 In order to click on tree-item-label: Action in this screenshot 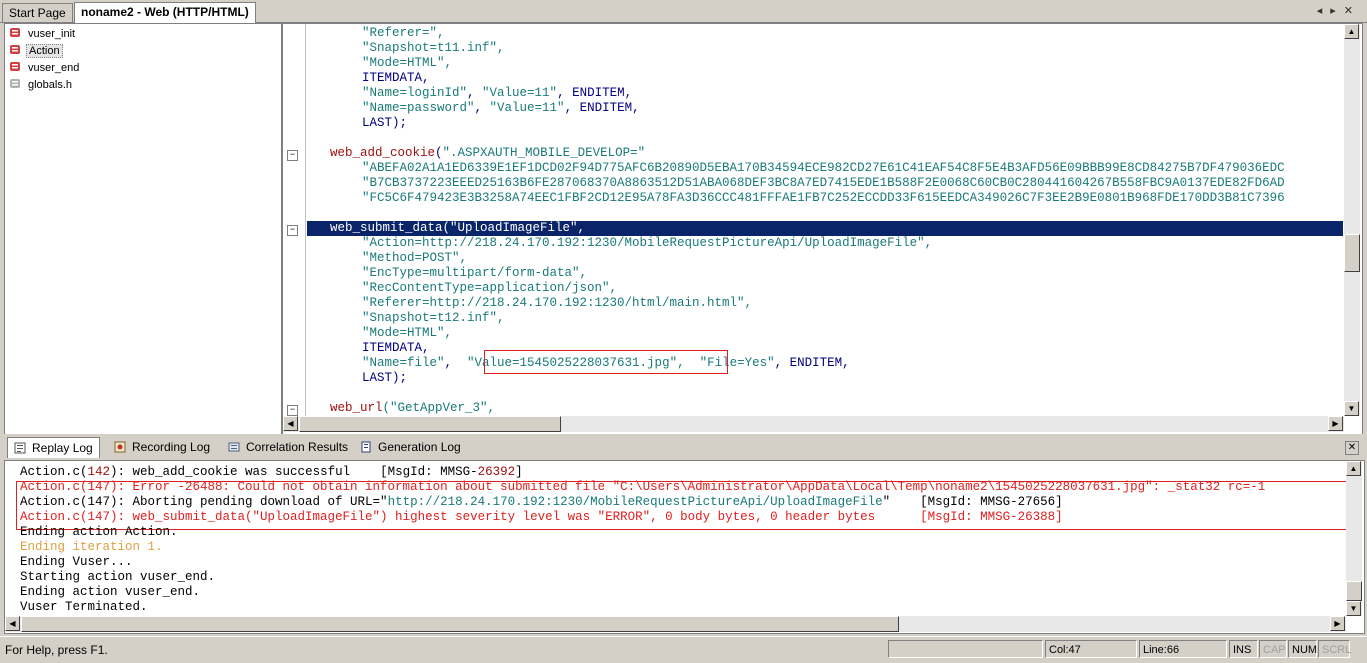, I will do `click(44, 51)`.